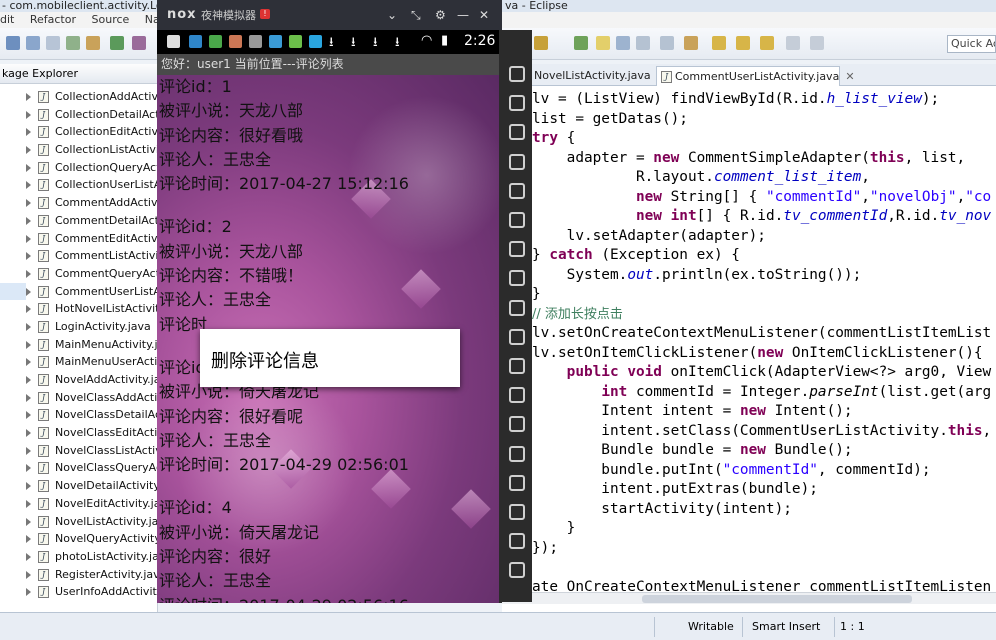 This screenshot has height=640, width=996. I want to click on comment-list-item: 评论id：2 被评小说：天龙八部 评论内容：不错哦！ 评论人：王忠全 评论时, so click(284, 275).